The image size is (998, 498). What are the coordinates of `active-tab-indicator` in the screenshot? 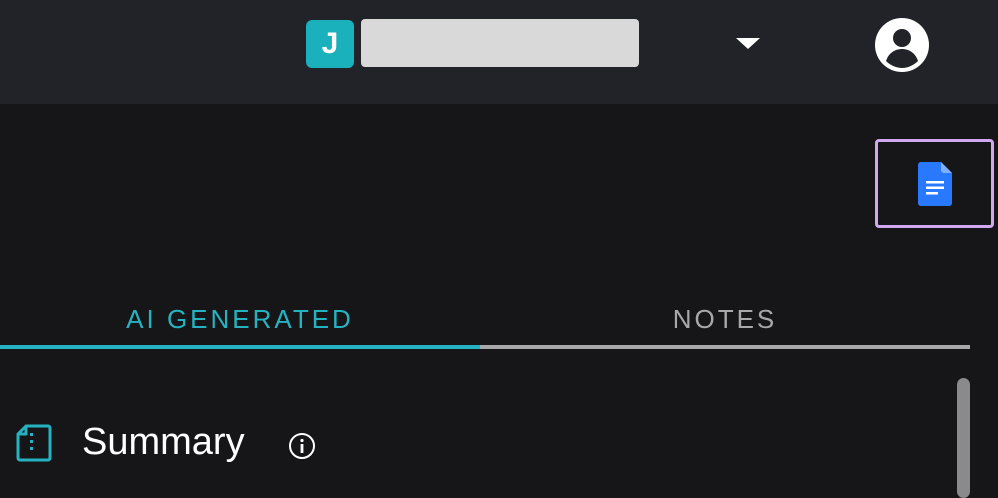 It's located at (240, 347).